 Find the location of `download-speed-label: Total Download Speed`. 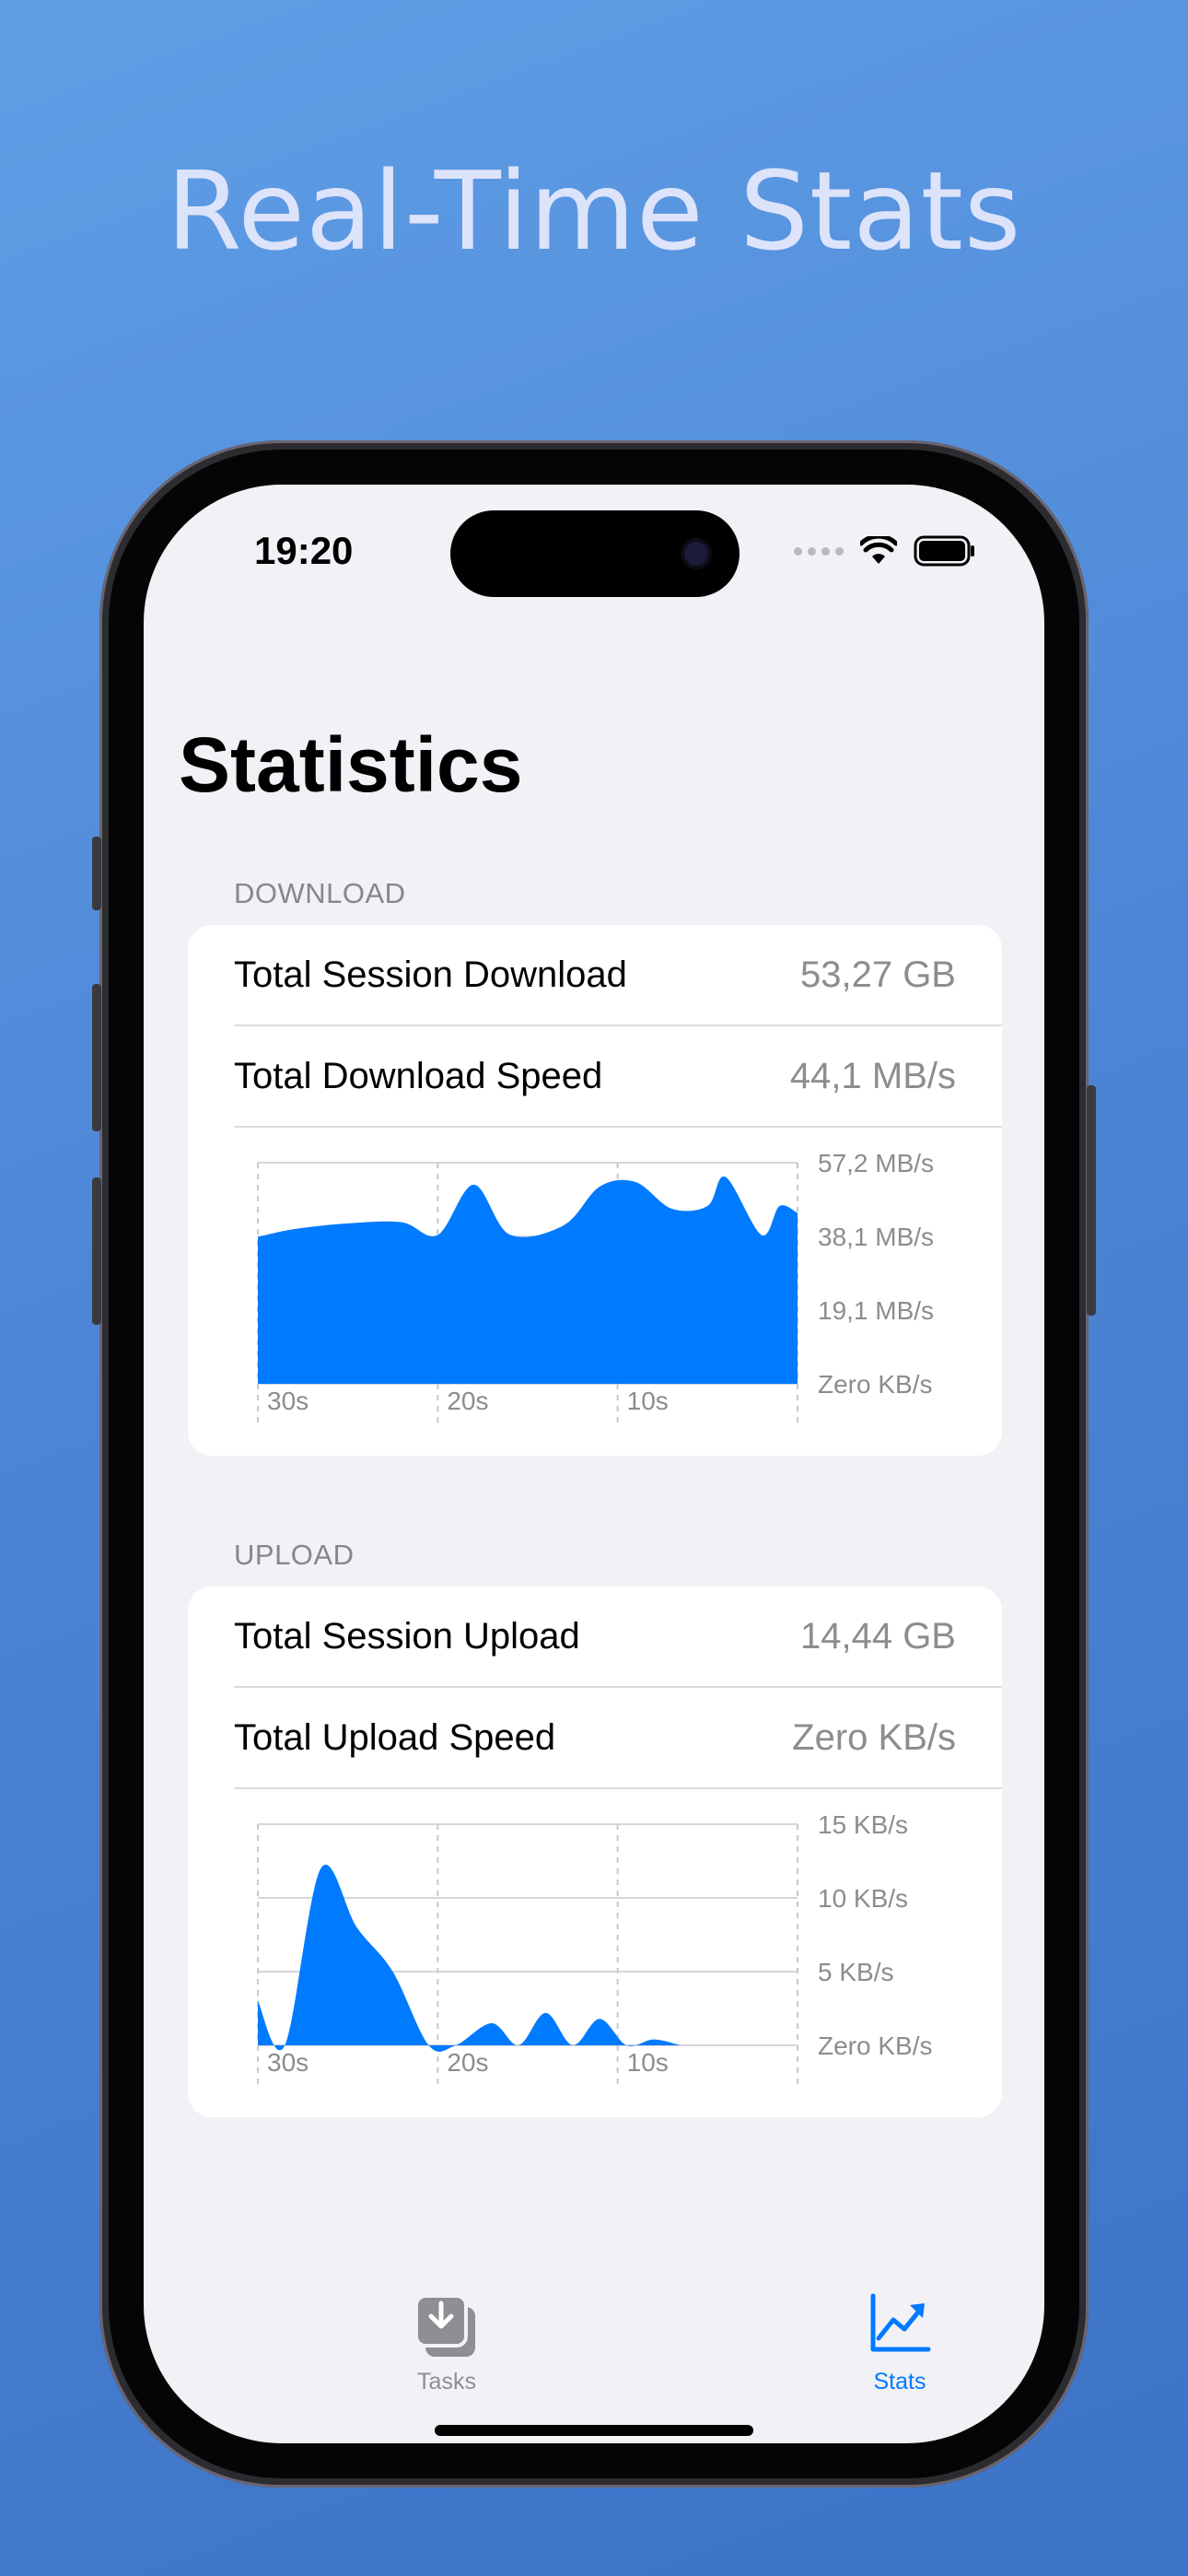

download-speed-label: Total Download Speed is located at coordinates (418, 1075).